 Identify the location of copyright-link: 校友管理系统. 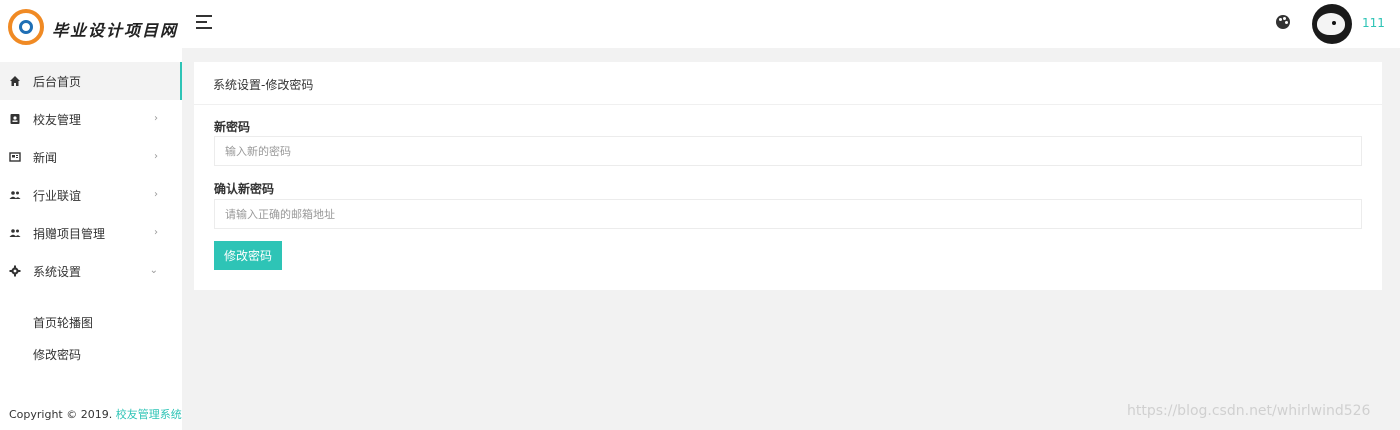
(149, 414).